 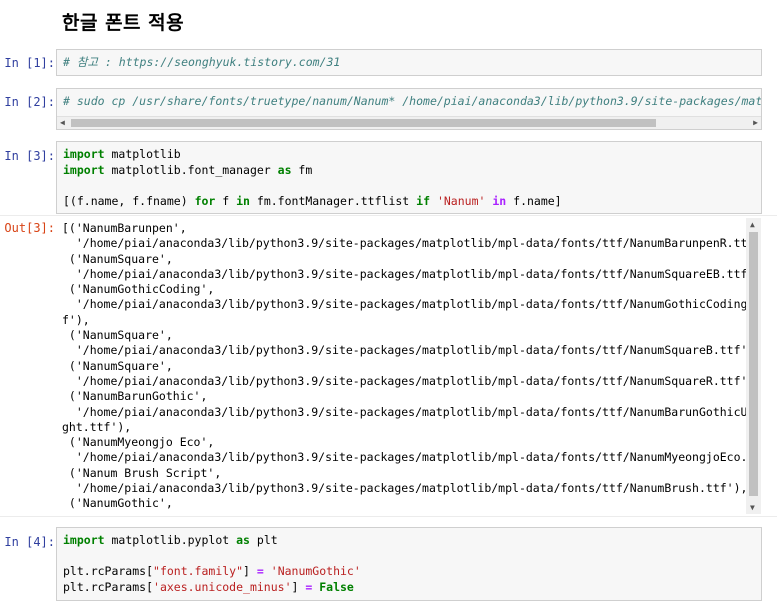 What do you see at coordinates (191, 169) in the screenshot?
I see `code-token: matplotlib.font_manager` at bounding box center [191, 169].